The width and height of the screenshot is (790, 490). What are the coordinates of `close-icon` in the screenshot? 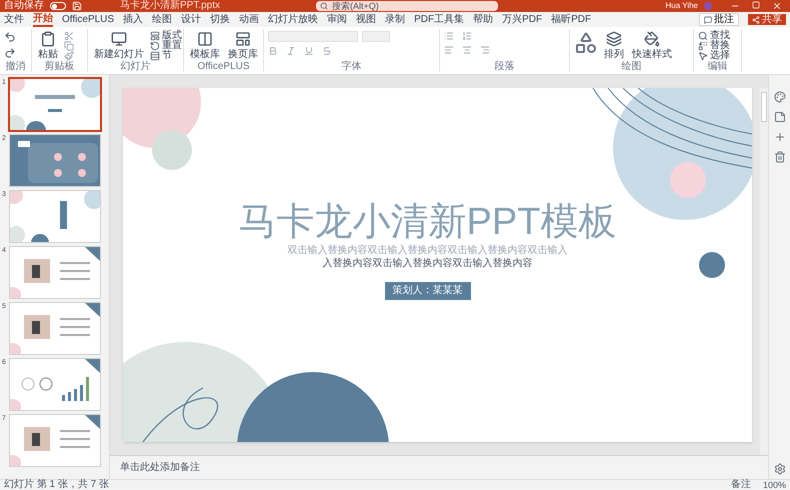 It's located at (777, 6).